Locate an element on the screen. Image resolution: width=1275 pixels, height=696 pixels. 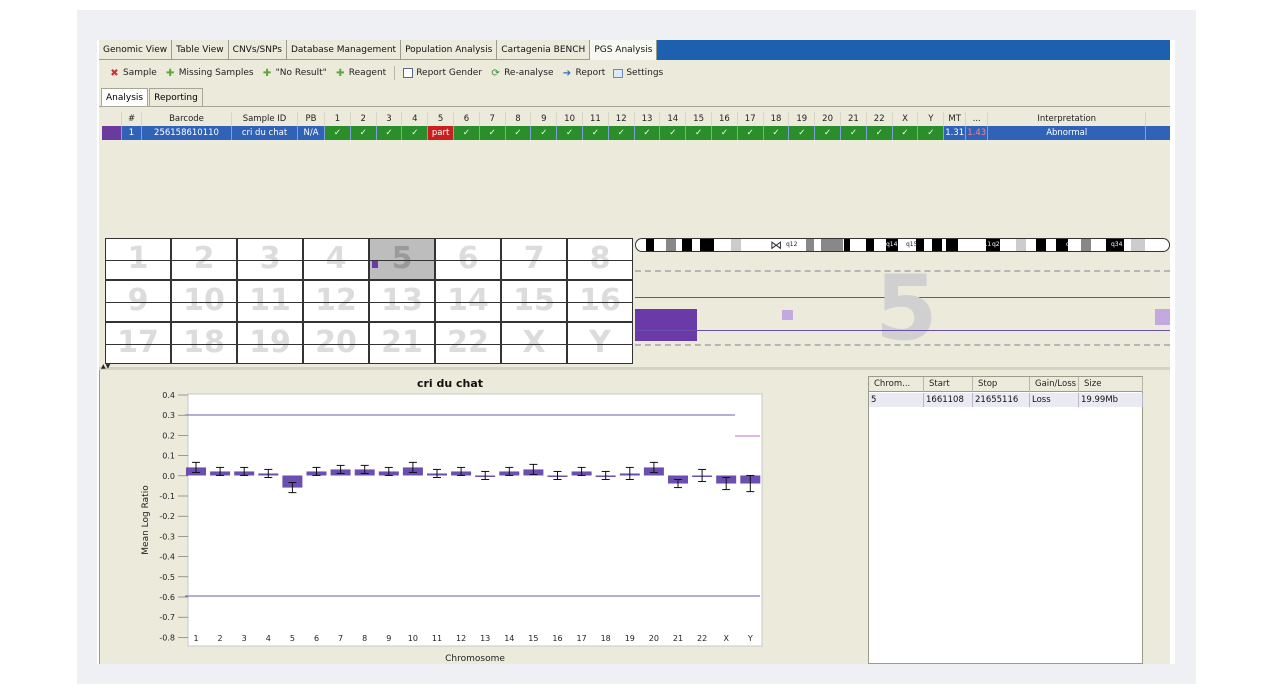
karyogram-label: 20 is located at coordinates (336, 342).